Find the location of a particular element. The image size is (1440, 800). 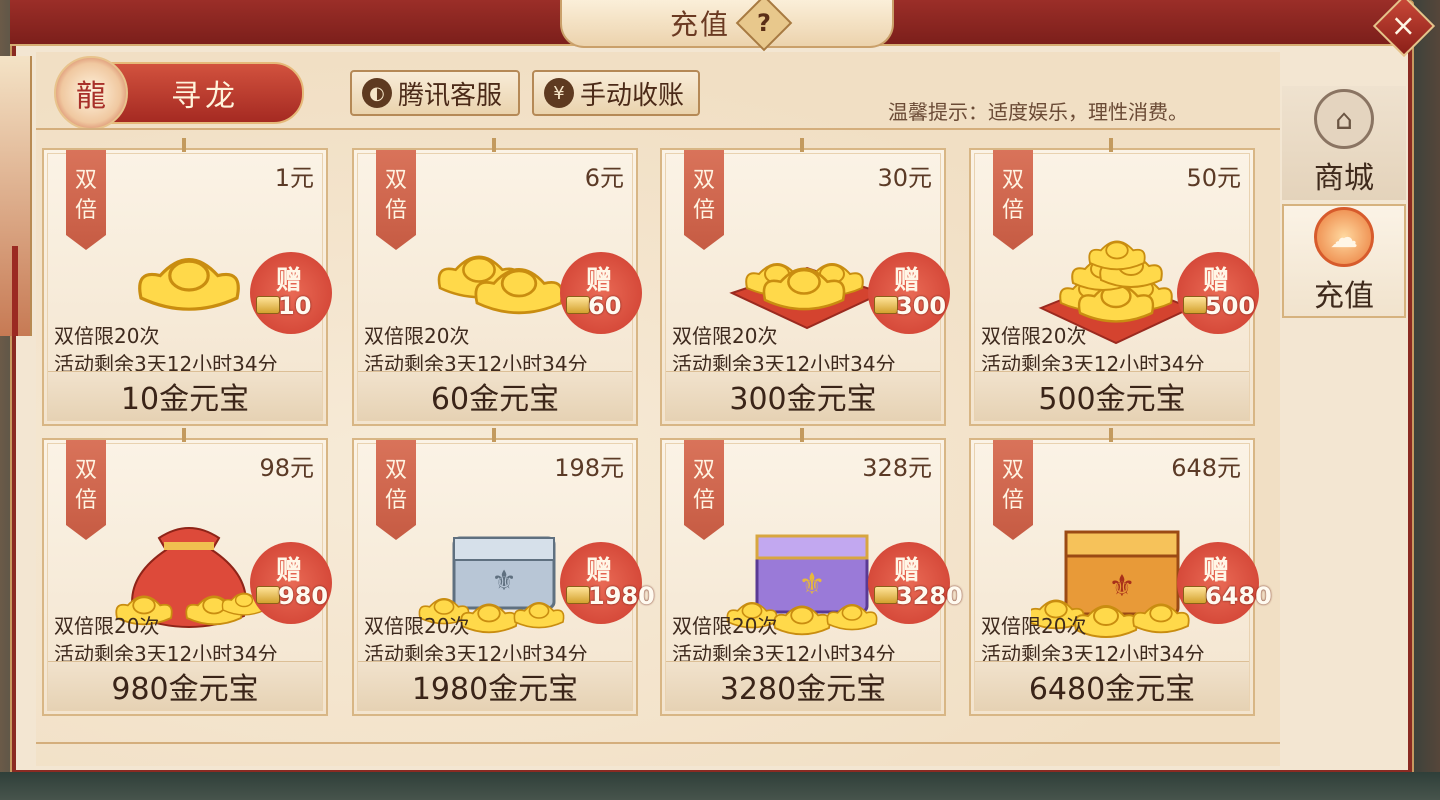

close-icon: × is located at coordinates (1404, 29).